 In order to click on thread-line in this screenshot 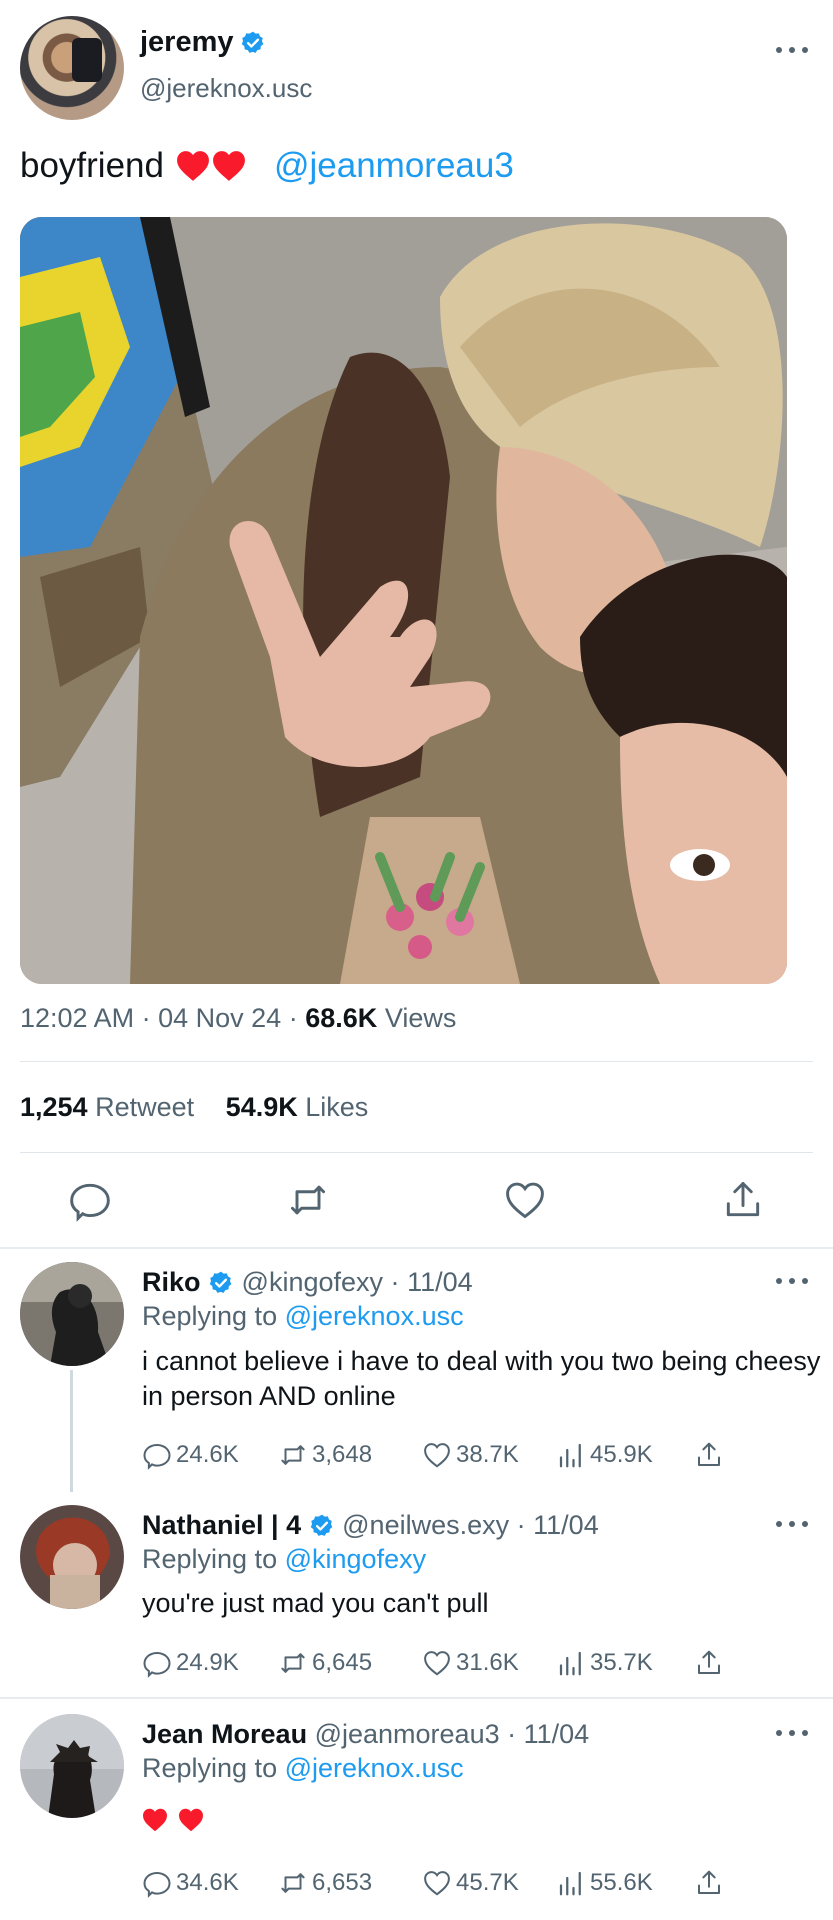, I will do `click(71, 1431)`.